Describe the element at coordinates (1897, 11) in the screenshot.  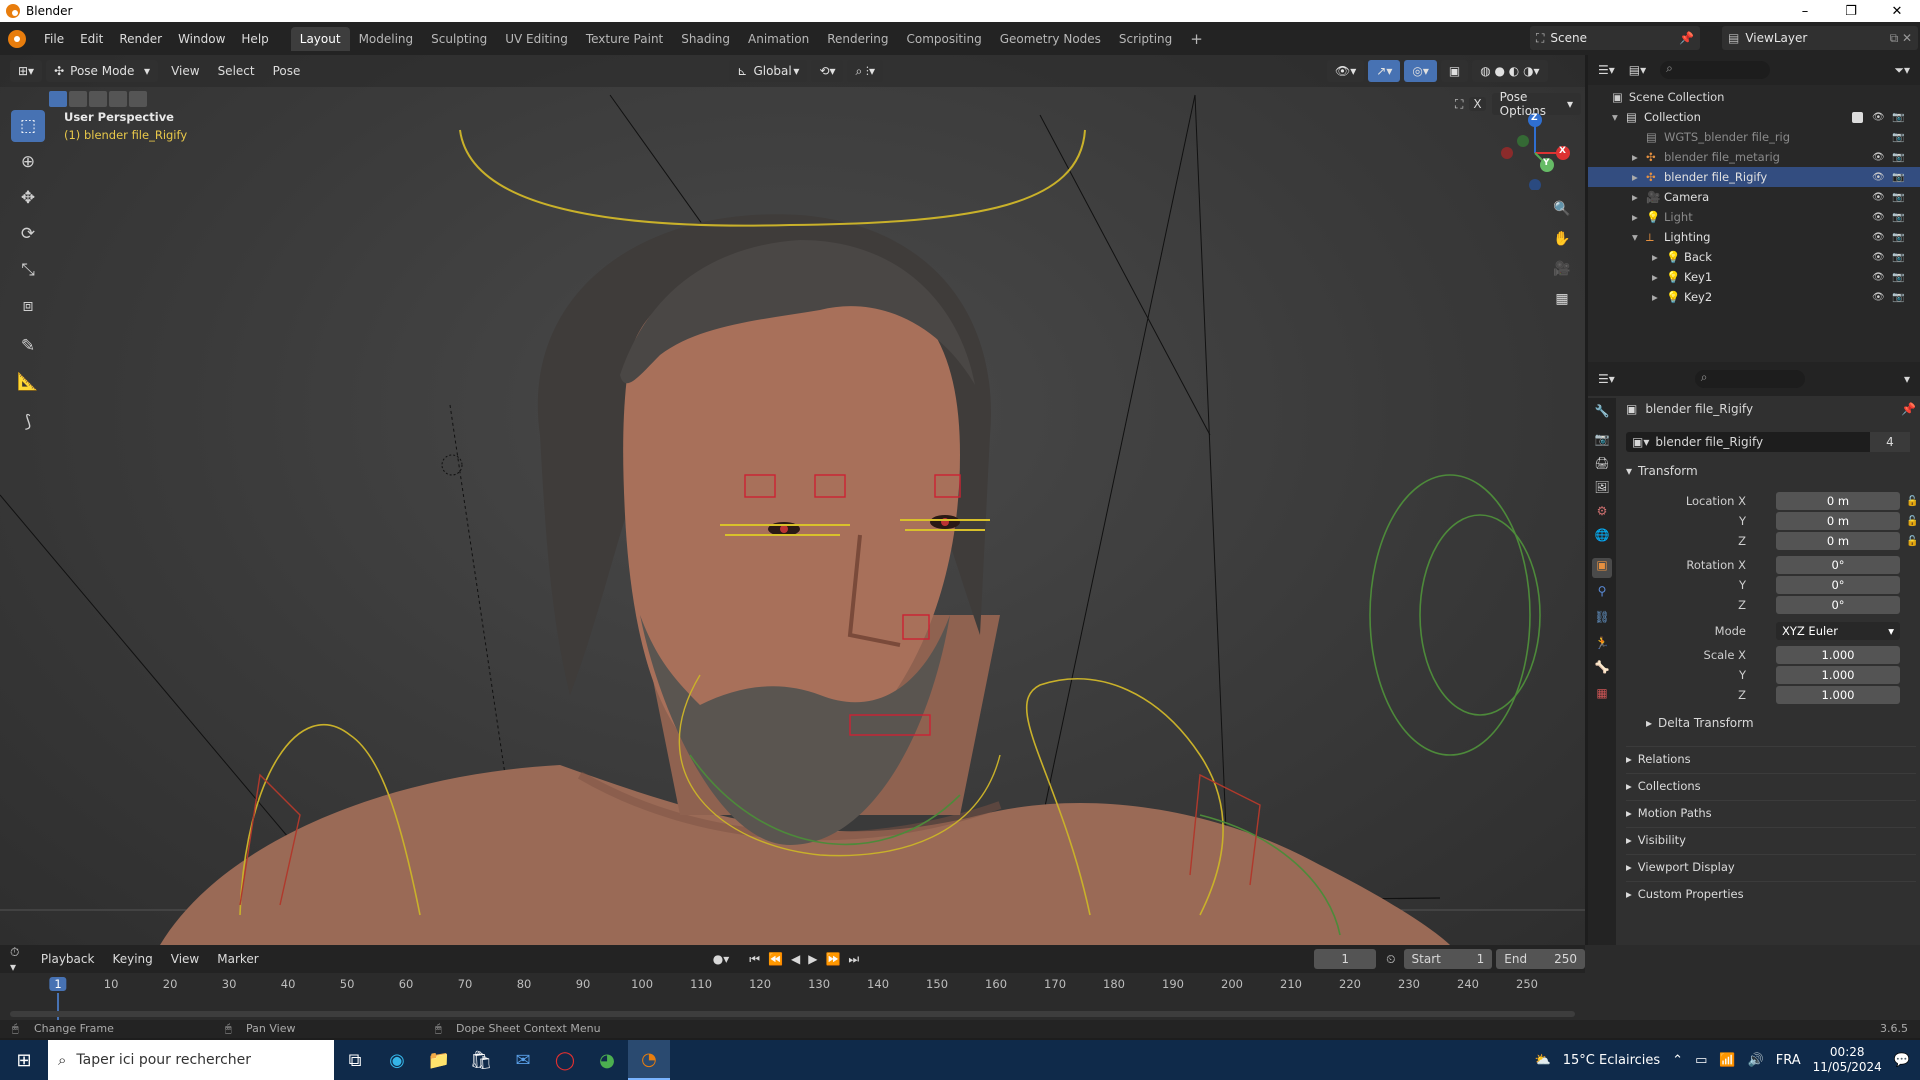
I see `close-button: ✕` at that location.